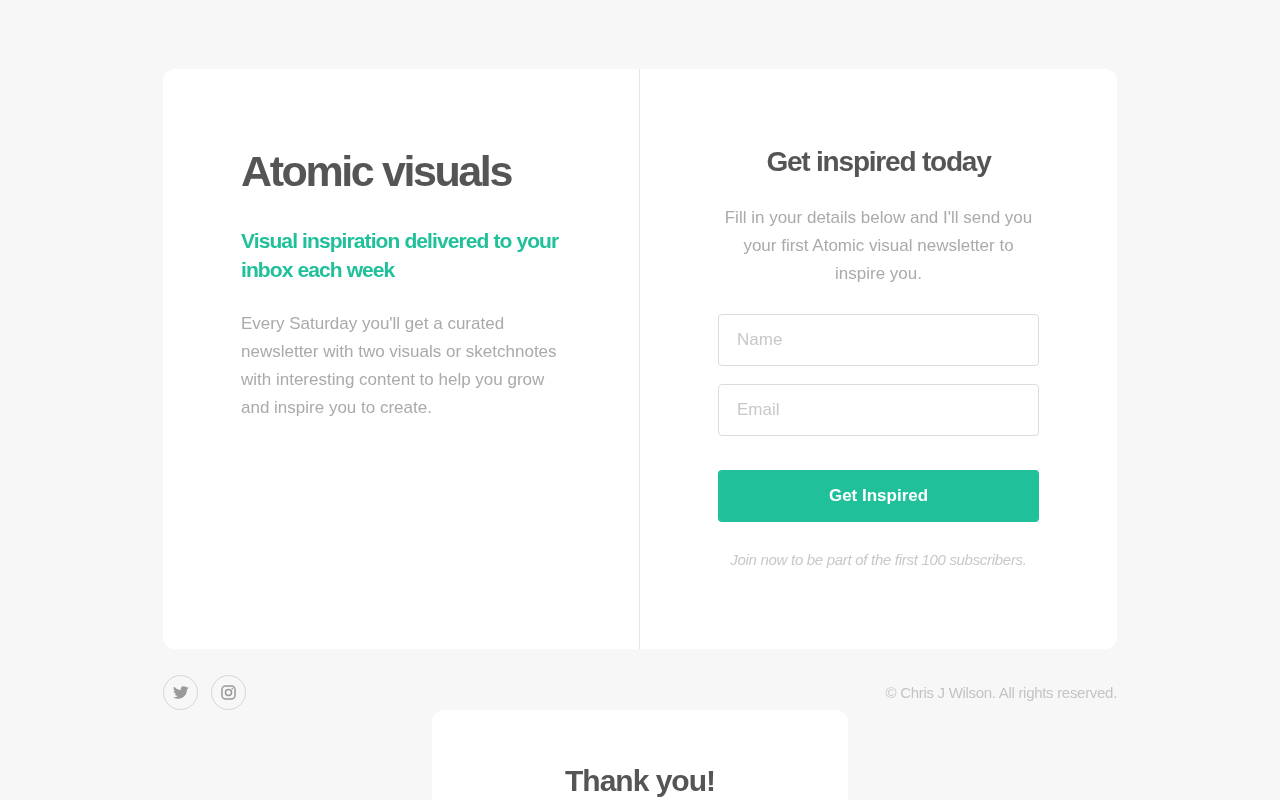  Describe the element at coordinates (377, 171) in the screenshot. I see `site-title: Atomic visuals` at that location.